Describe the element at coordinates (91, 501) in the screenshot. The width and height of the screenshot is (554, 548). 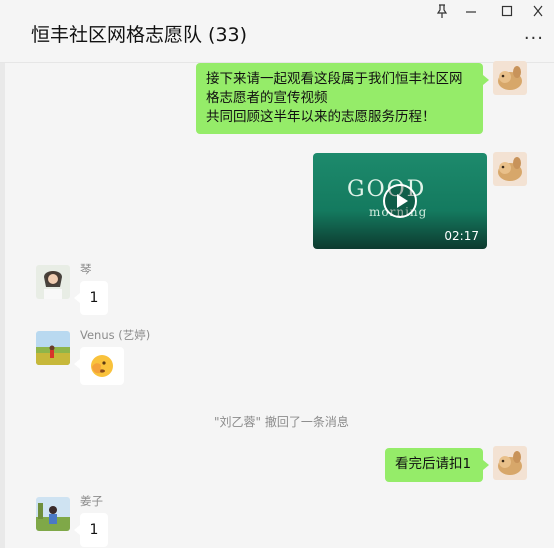
I see `sender-name: 姜子` at that location.